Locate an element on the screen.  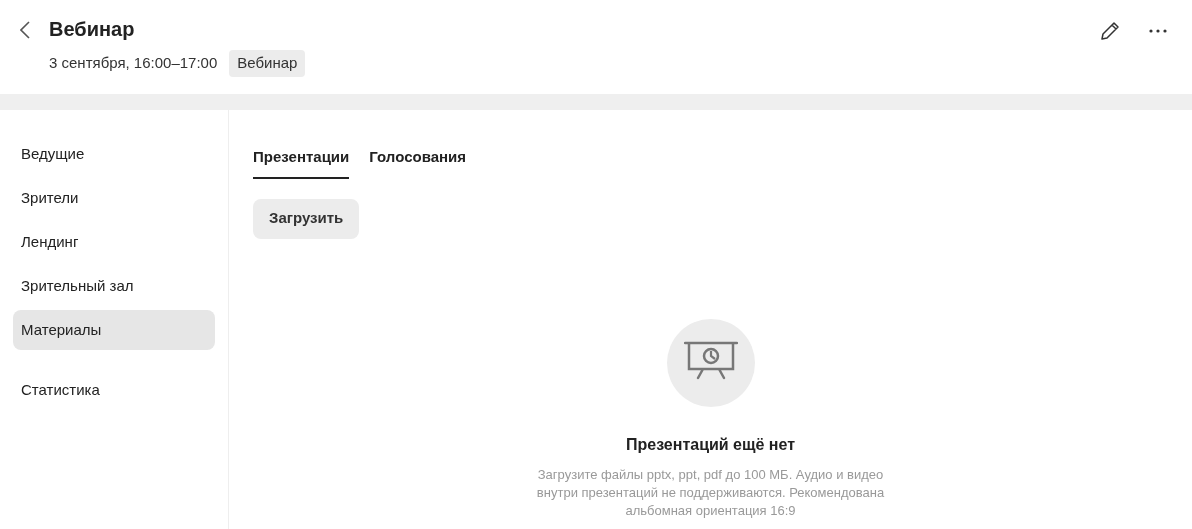
more-icon is located at coordinates (1158, 31).